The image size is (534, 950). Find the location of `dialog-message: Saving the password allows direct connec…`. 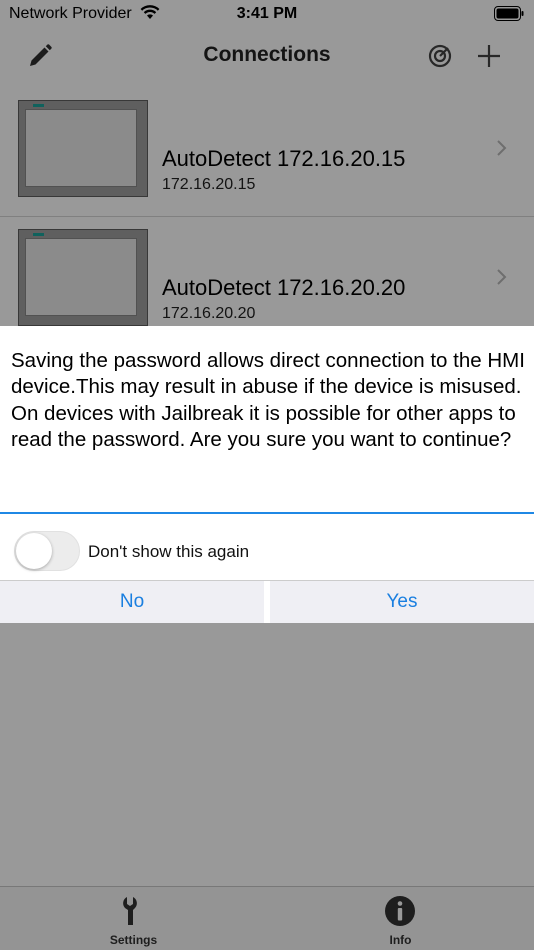

dialog-message: Saving the password allows direct connec… is located at coordinates (268, 400).